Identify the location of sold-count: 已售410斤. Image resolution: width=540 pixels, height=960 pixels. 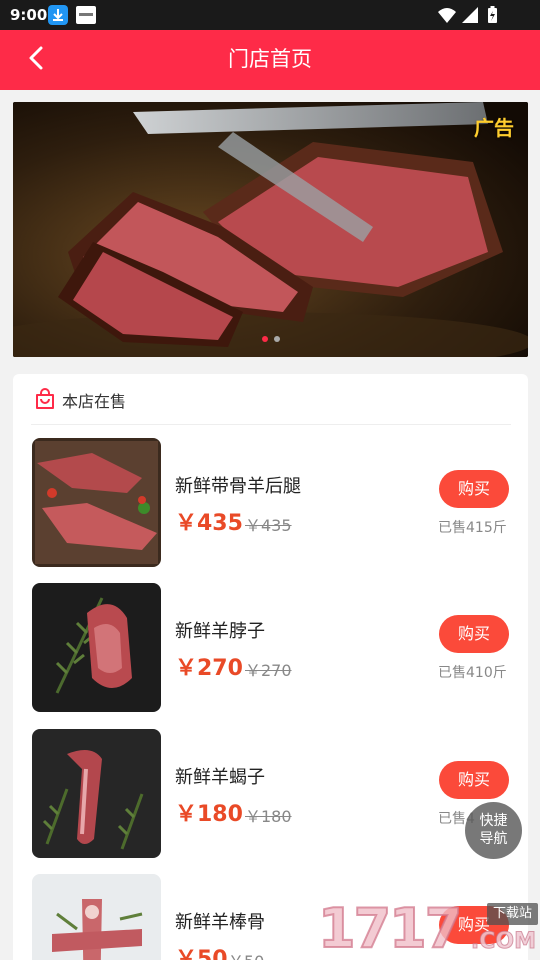
(472, 673).